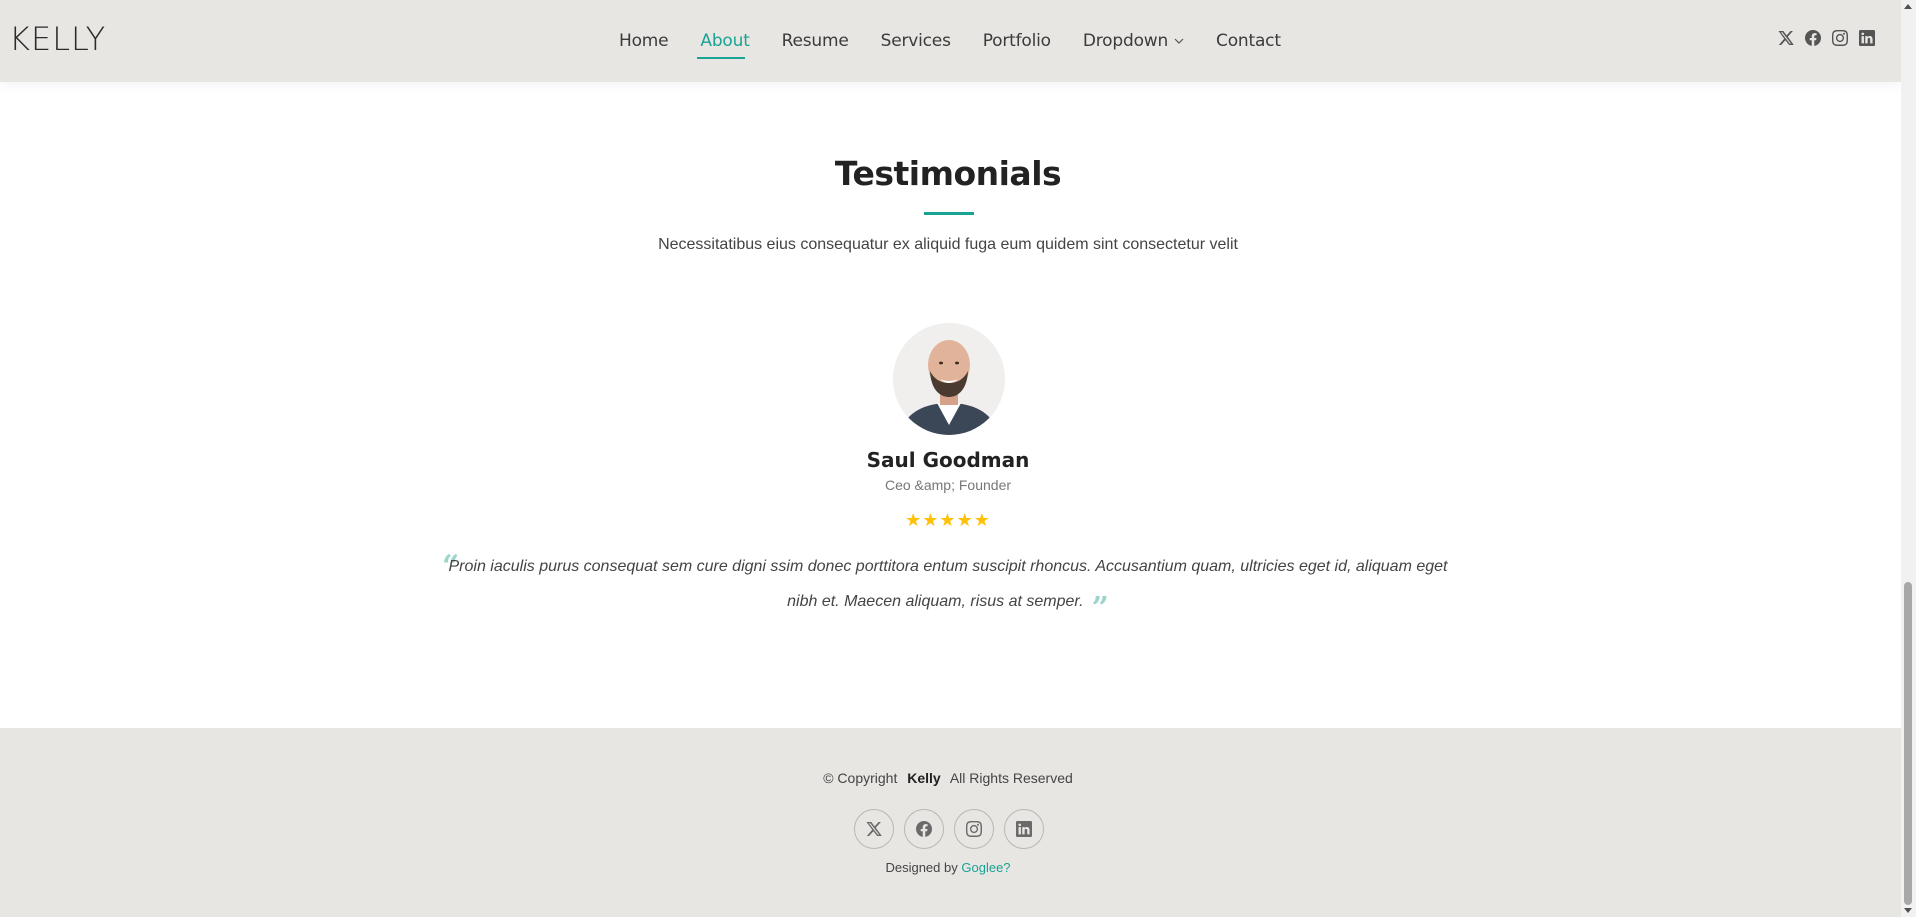  I want to click on copyright-brand: Kelly, so click(924, 778).